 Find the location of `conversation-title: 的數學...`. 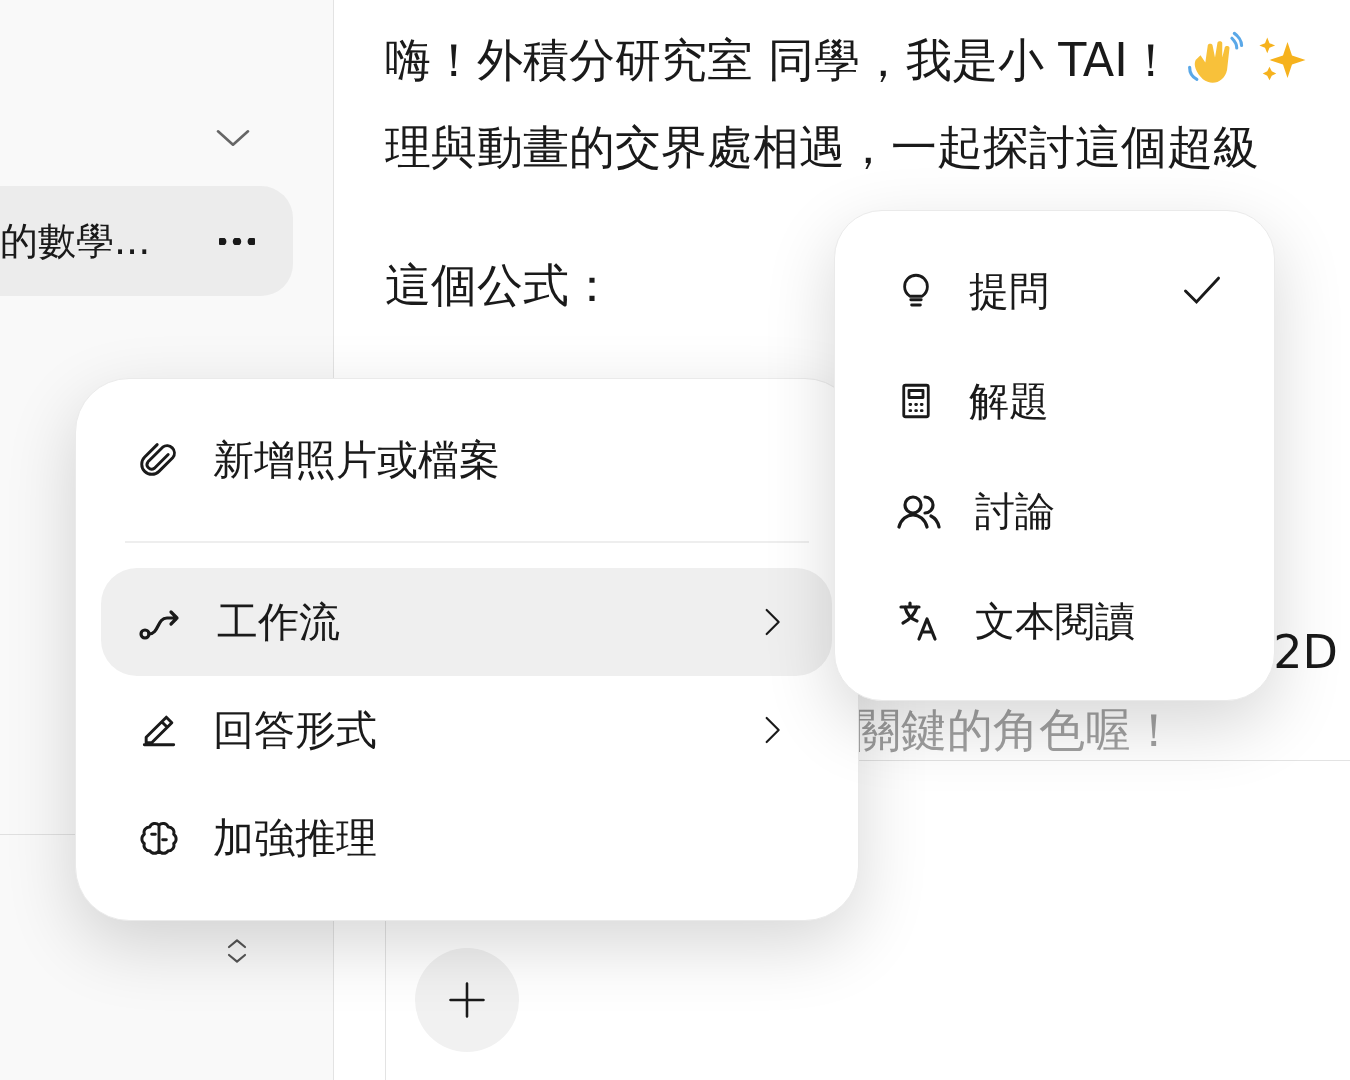

conversation-title: 的數學... is located at coordinates (75, 241).